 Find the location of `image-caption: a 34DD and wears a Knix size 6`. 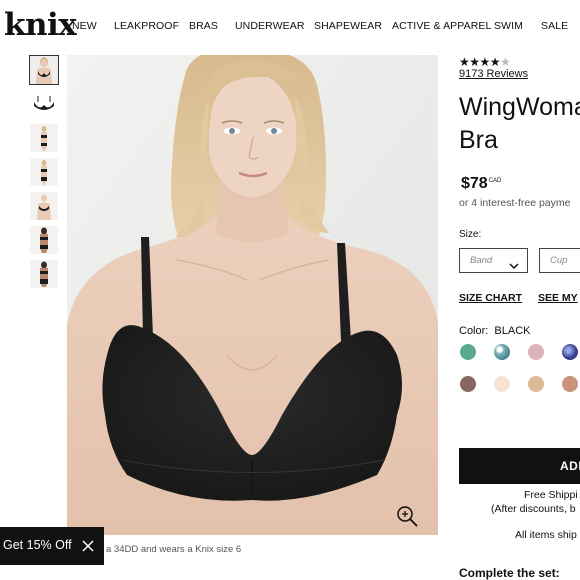

image-caption: a 34DD and wears a Knix size 6 is located at coordinates (174, 549).